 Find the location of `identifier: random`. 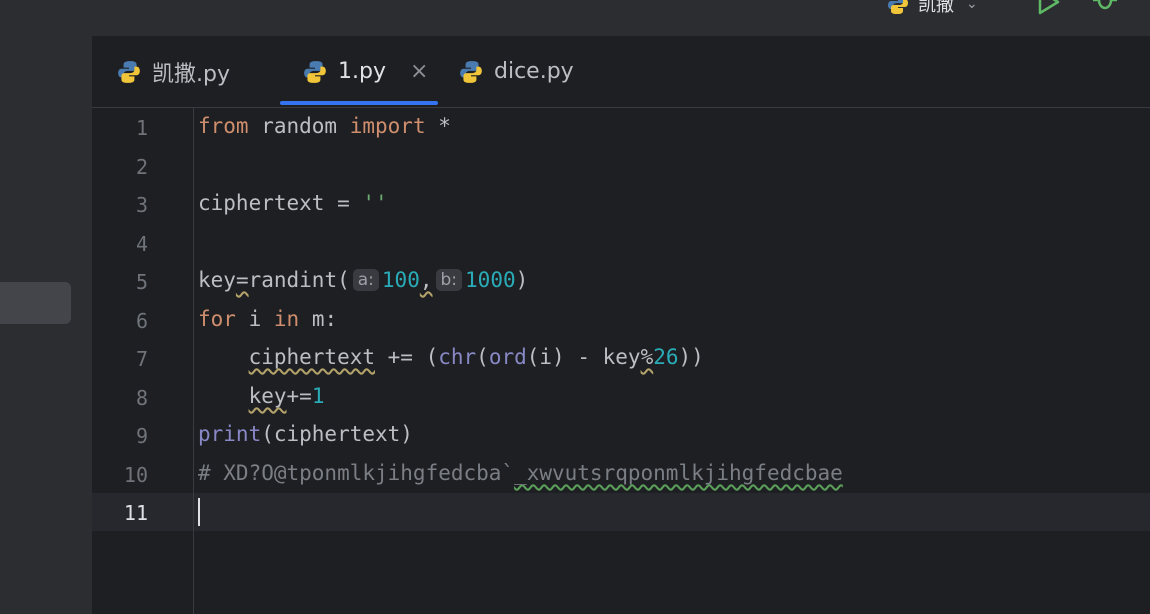

identifier: random is located at coordinates (299, 126).